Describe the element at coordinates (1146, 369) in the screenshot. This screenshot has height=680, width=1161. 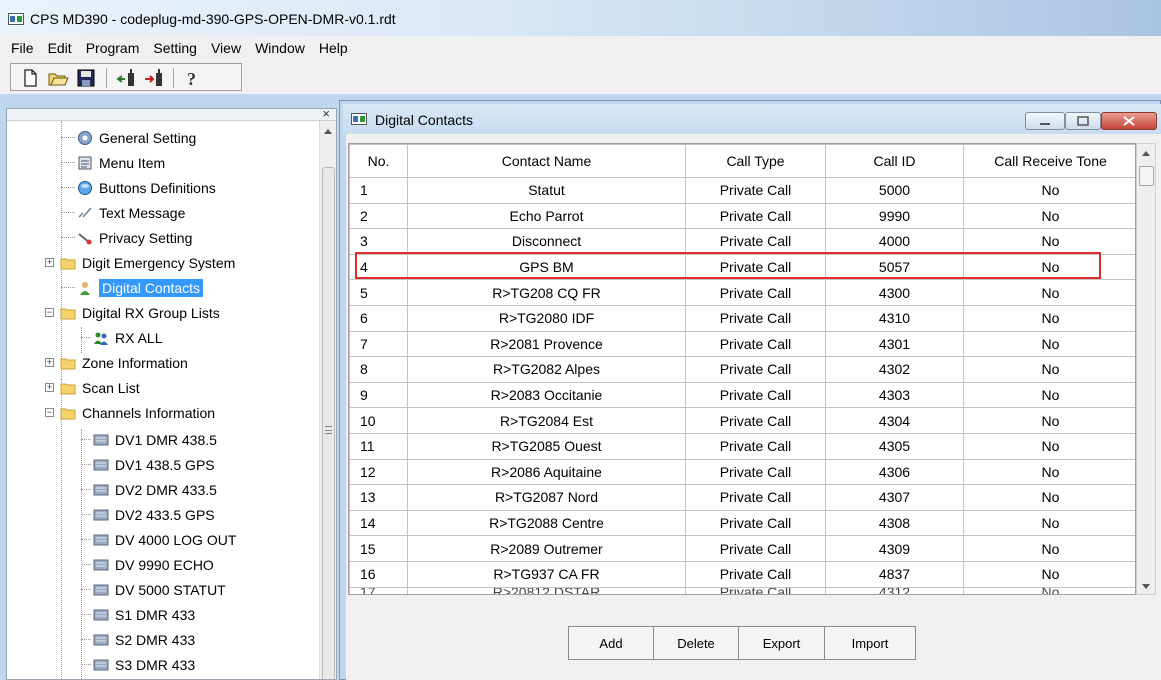
I see `grid-scrollbar` at that location.